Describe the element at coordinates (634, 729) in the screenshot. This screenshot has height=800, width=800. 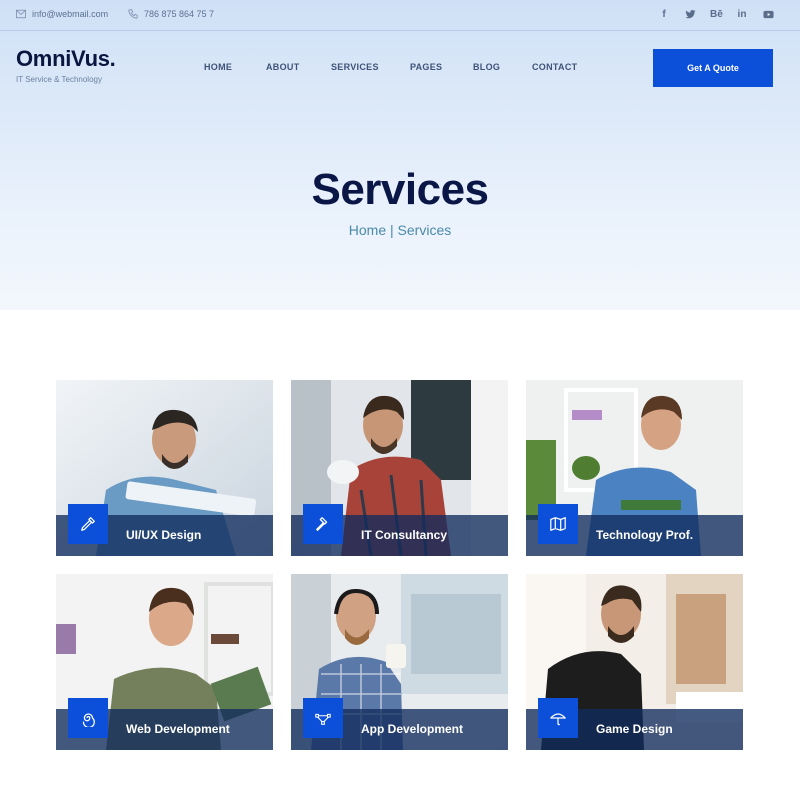
I see `card-title: Game Design` at that location.